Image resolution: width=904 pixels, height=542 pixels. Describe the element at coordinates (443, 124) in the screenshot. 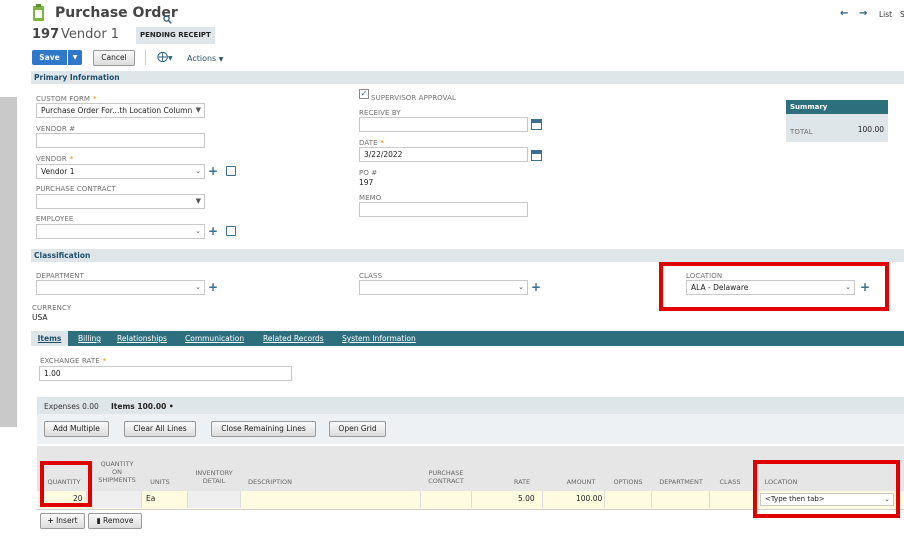

I see `receive-by-input` at that location.